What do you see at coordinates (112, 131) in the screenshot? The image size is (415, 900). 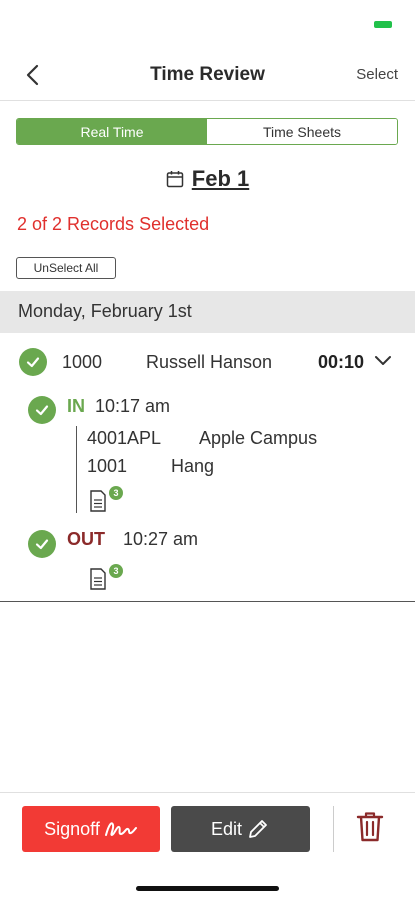 I see `tab-real-time: Real Time` at bounding box center [112, 131].